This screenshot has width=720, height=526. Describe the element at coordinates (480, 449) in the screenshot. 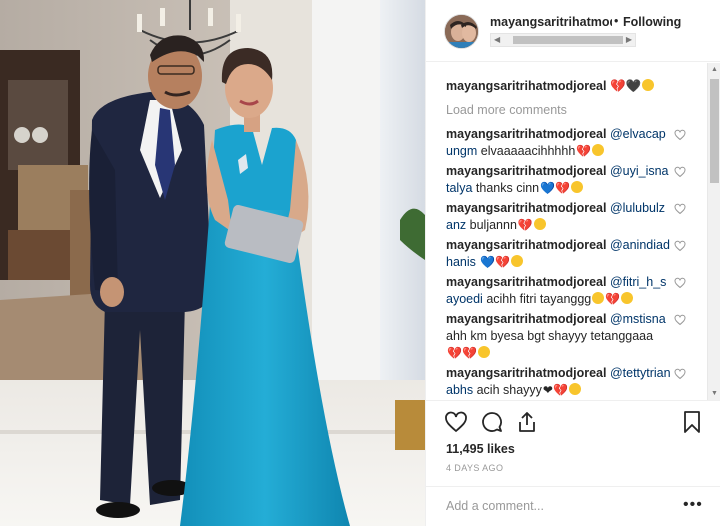

I see `likes-count: 11,495 likes` at that location.